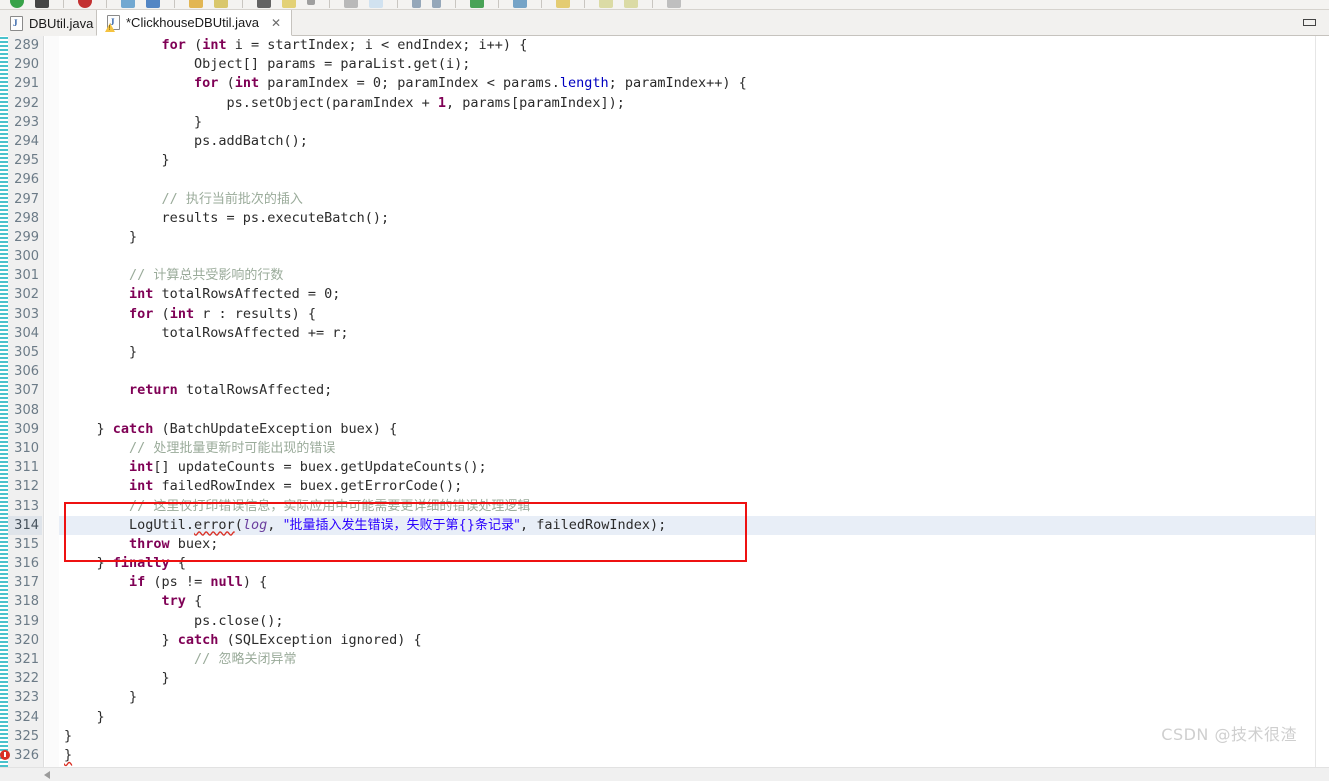 The height and width of the screenshot is (781, 1329). Describe the element at coordinates (664, 199) in the screenshot. I see `code-line: 297 // 执行当前批次的插入` at that location.